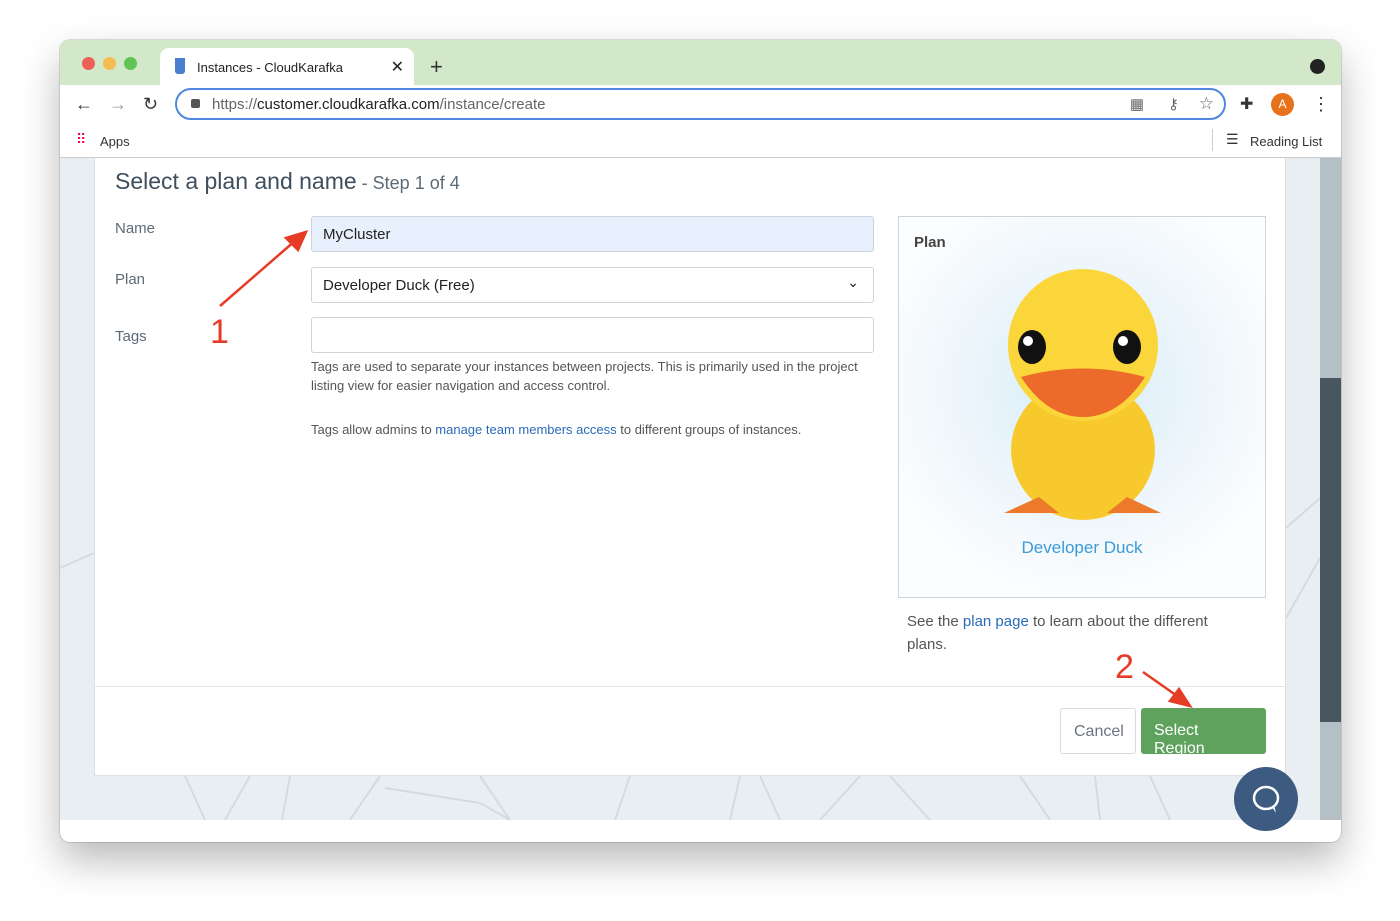 The width and height of the screenshot is (1400, 921). I want to click on lock-icon, so click(195, 103).